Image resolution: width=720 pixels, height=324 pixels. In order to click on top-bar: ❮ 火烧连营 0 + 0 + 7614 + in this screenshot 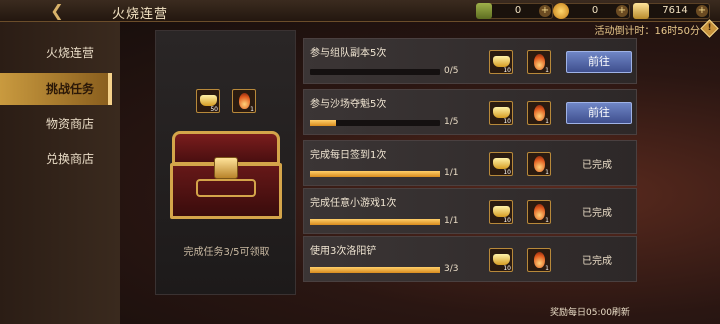, I will do `click(360, 11)`.